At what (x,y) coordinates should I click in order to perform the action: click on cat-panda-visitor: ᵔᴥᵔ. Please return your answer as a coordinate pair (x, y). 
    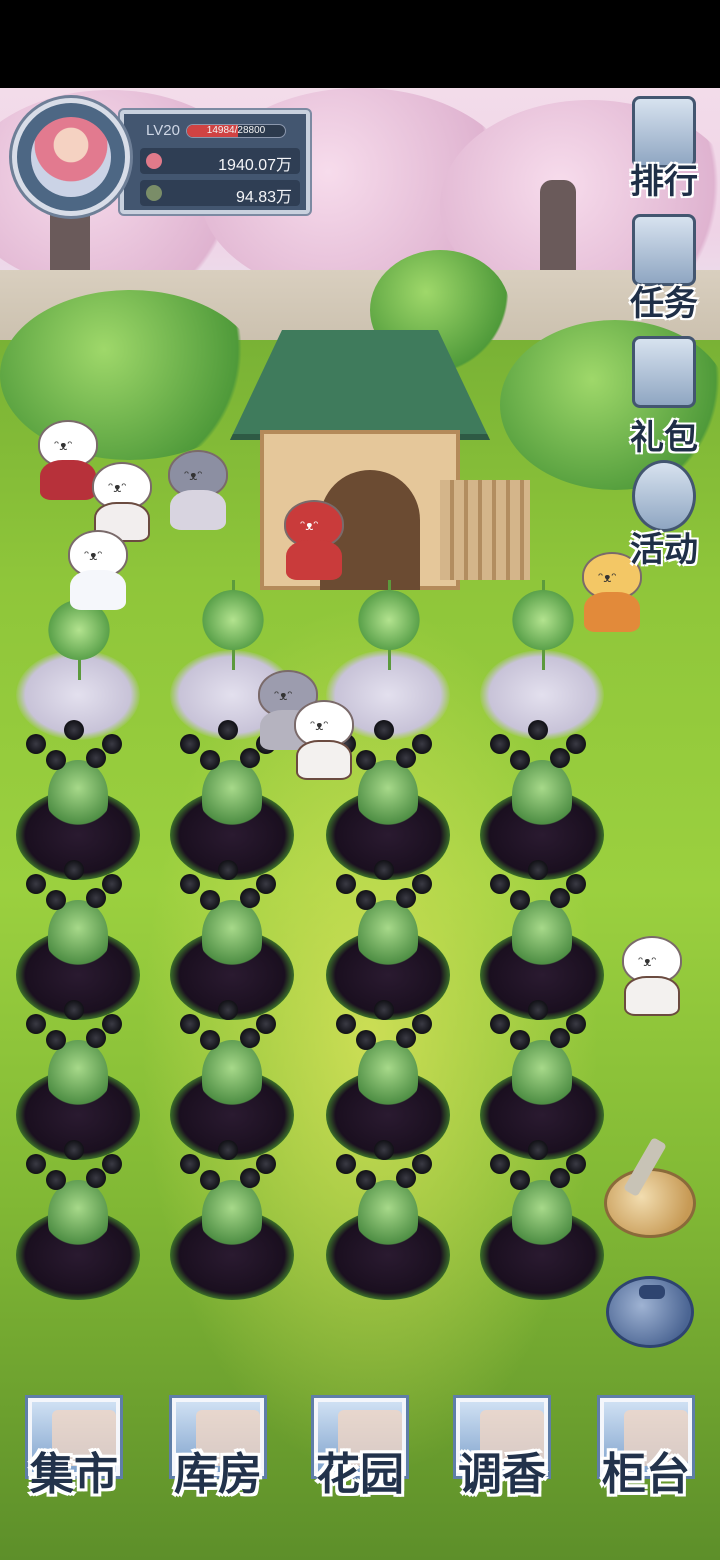
    Looking at the image, I should click on (652, 976).